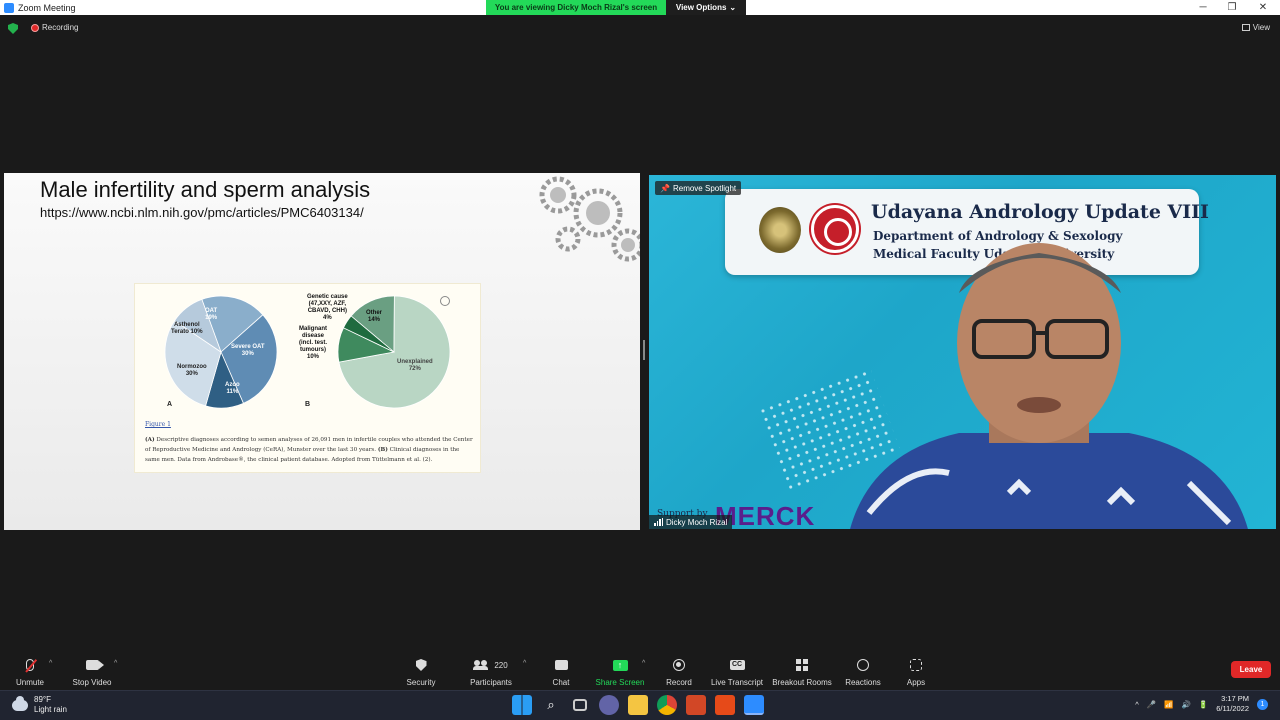  What do you see at coordinates (1263, 7) in the screenshot?
I see `close-button: ✕` at bounding box center [1263, 7].